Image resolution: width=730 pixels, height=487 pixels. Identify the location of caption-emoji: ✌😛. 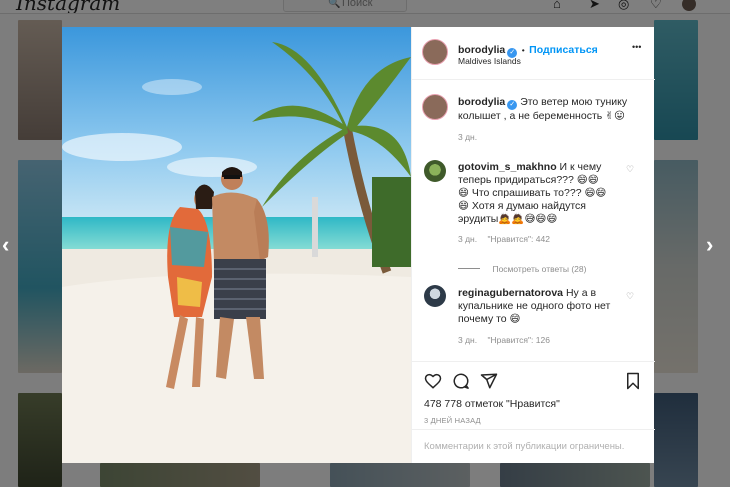
(615, 116).